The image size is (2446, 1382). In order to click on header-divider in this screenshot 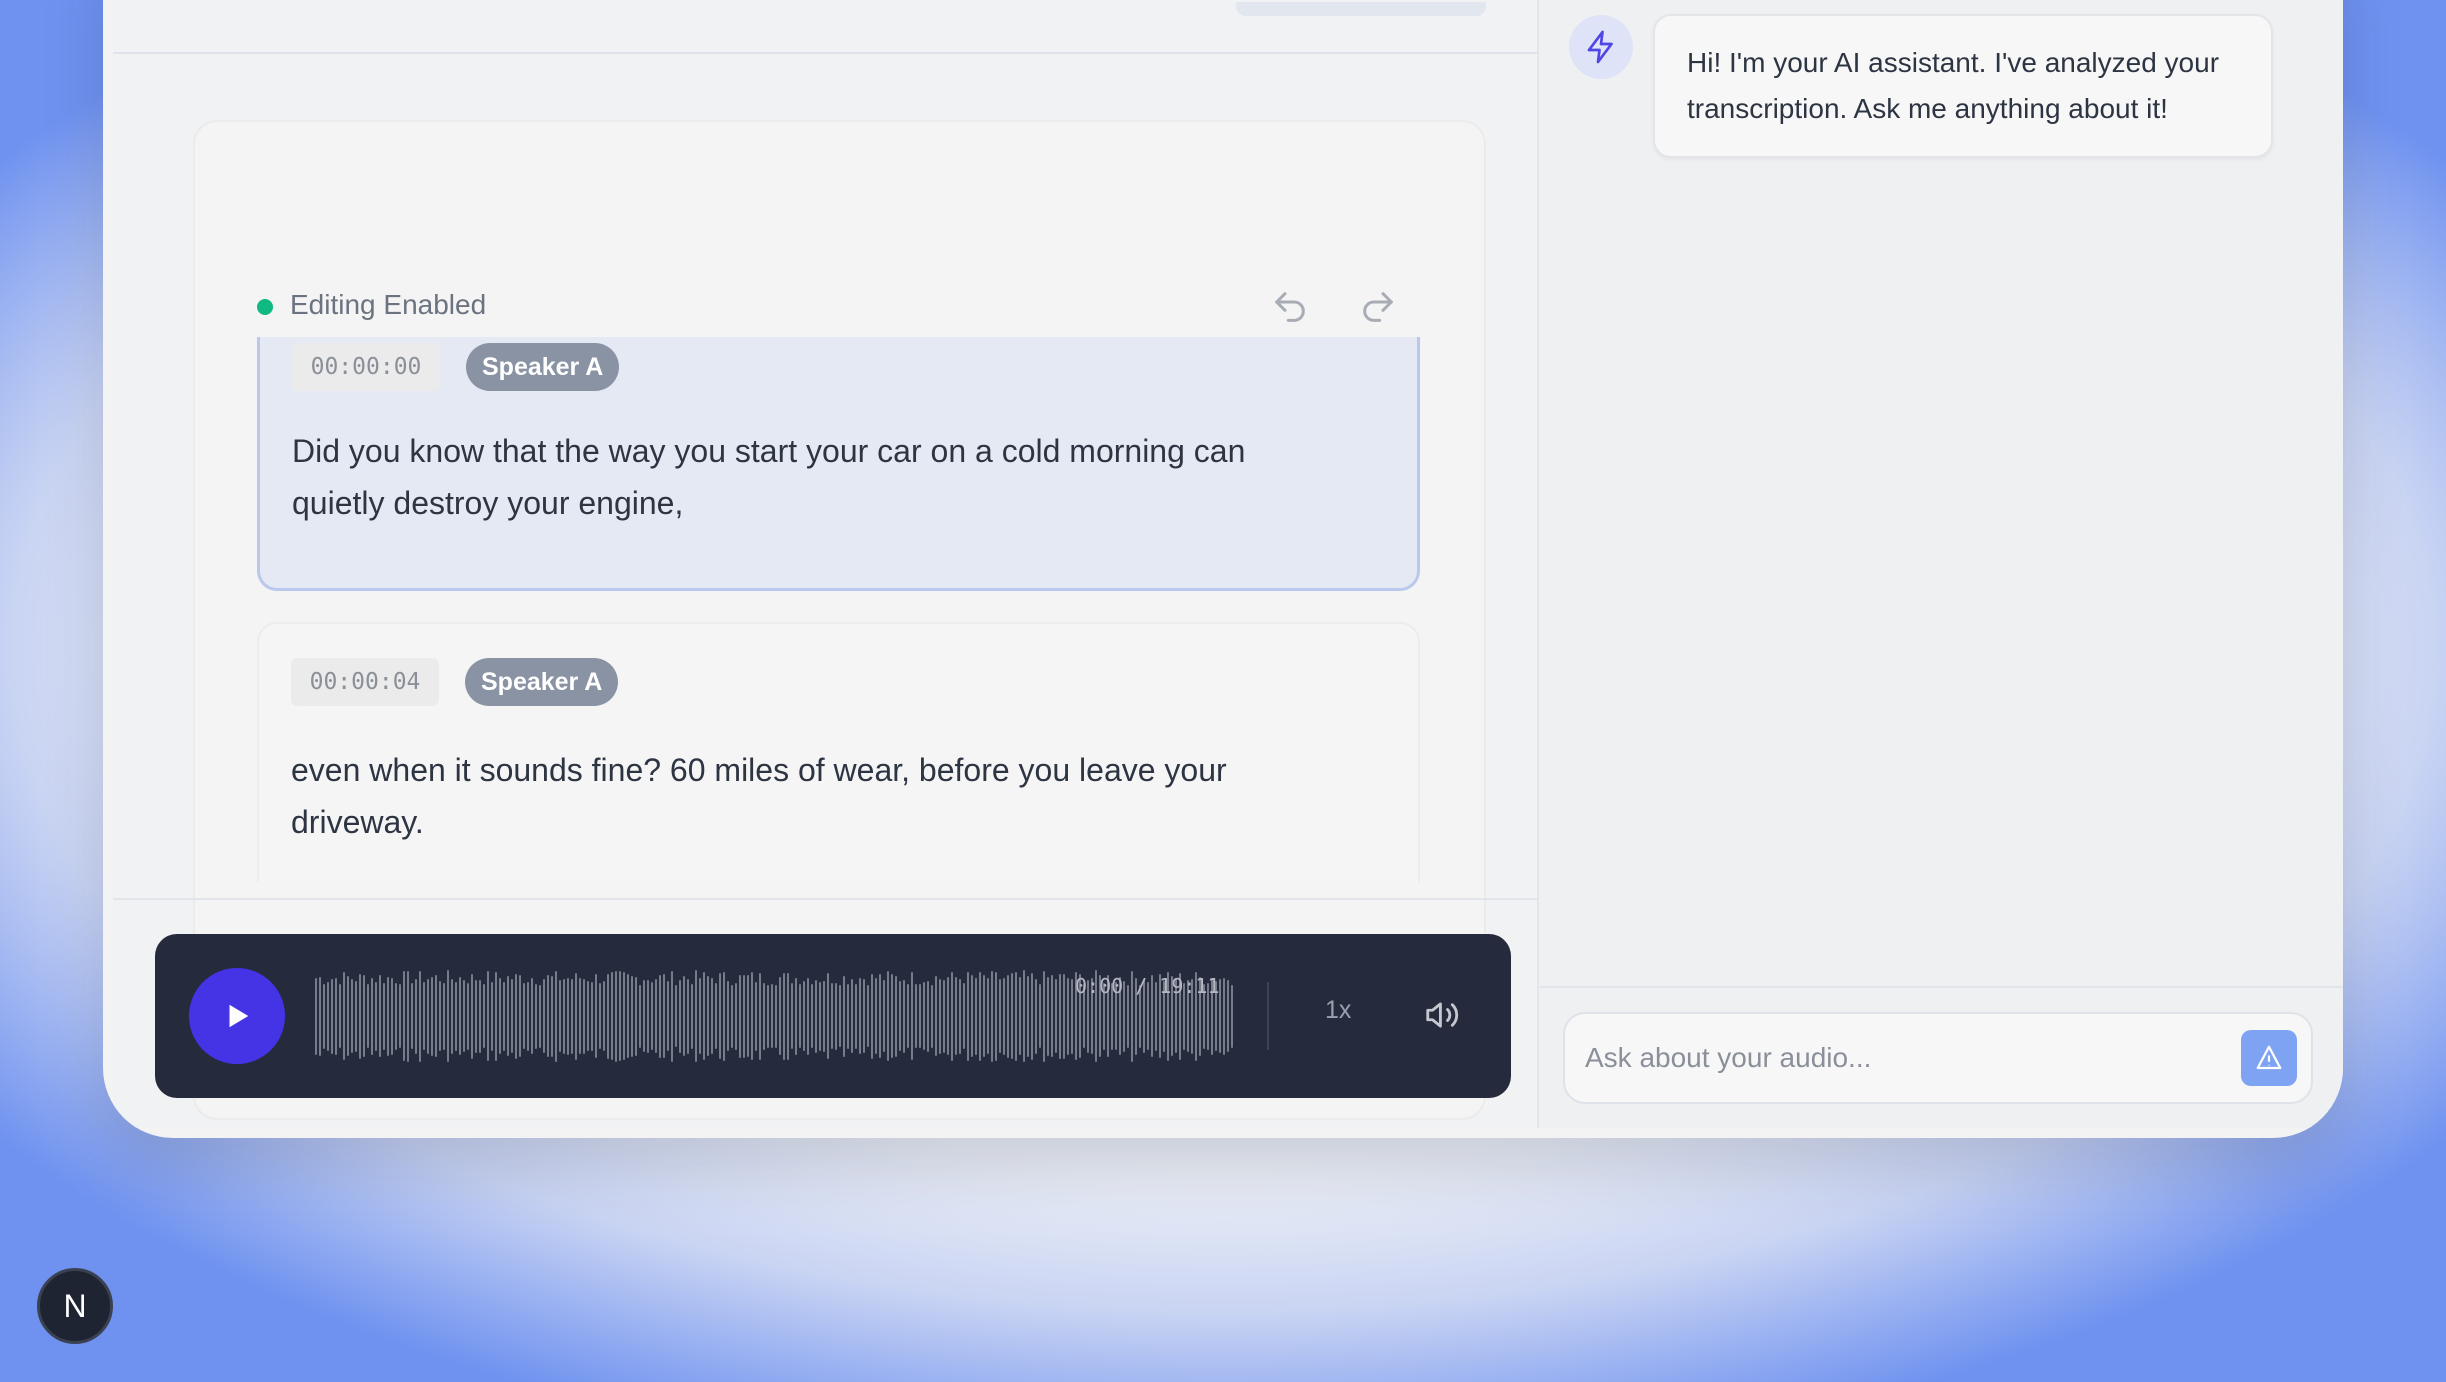, I will do `click(825, 53)`.